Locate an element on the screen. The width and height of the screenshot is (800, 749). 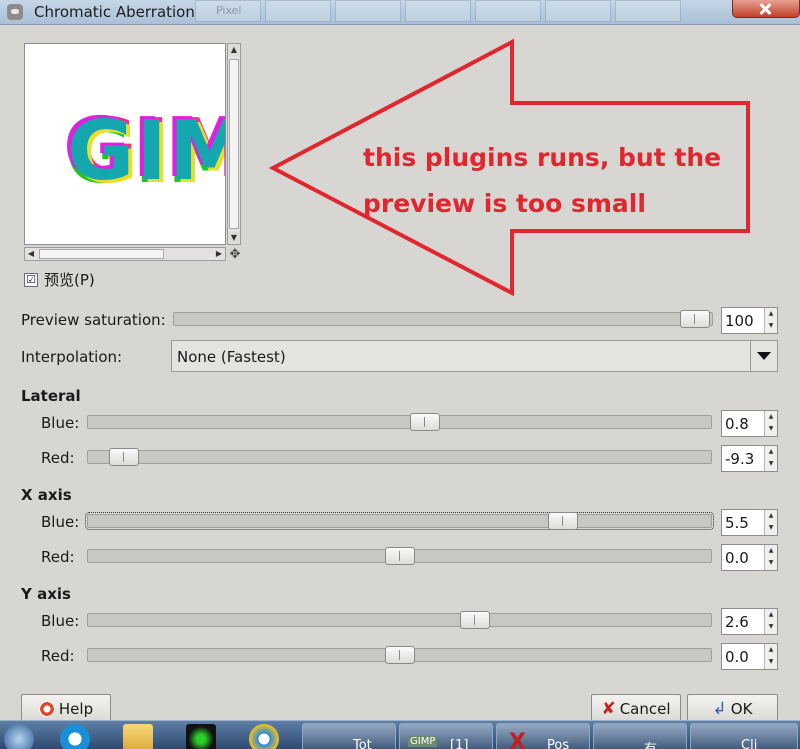
taskbar-label: 有 is located at coordinates (650, 743).